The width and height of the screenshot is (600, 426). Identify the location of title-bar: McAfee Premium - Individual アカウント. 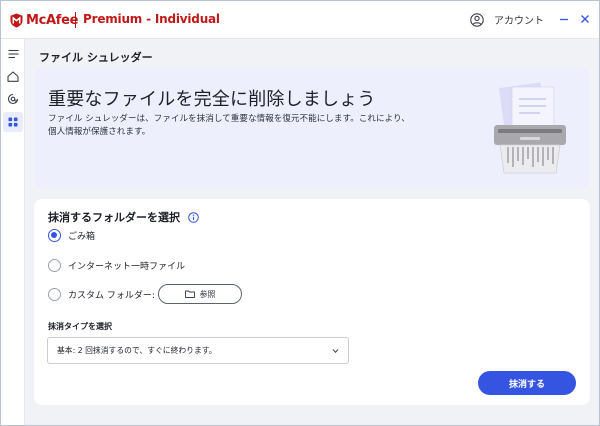
(300, 20).